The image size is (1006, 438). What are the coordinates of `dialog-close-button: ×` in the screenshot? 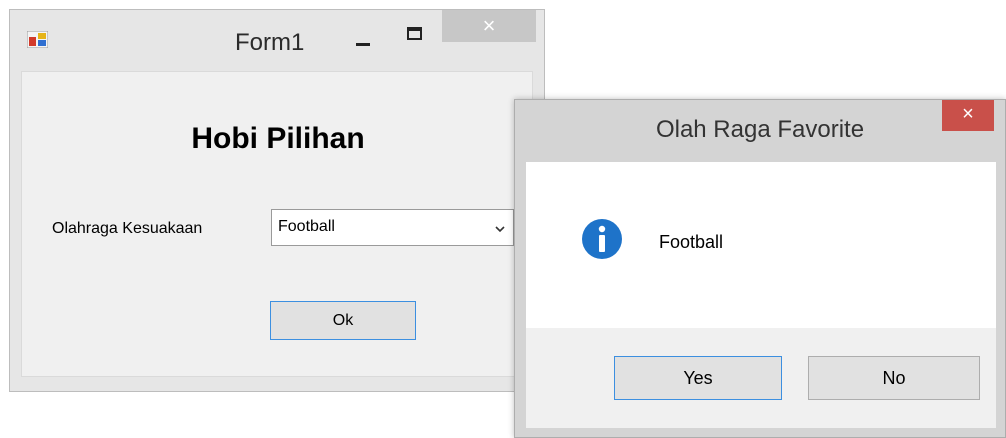 It's located at (968, 115).